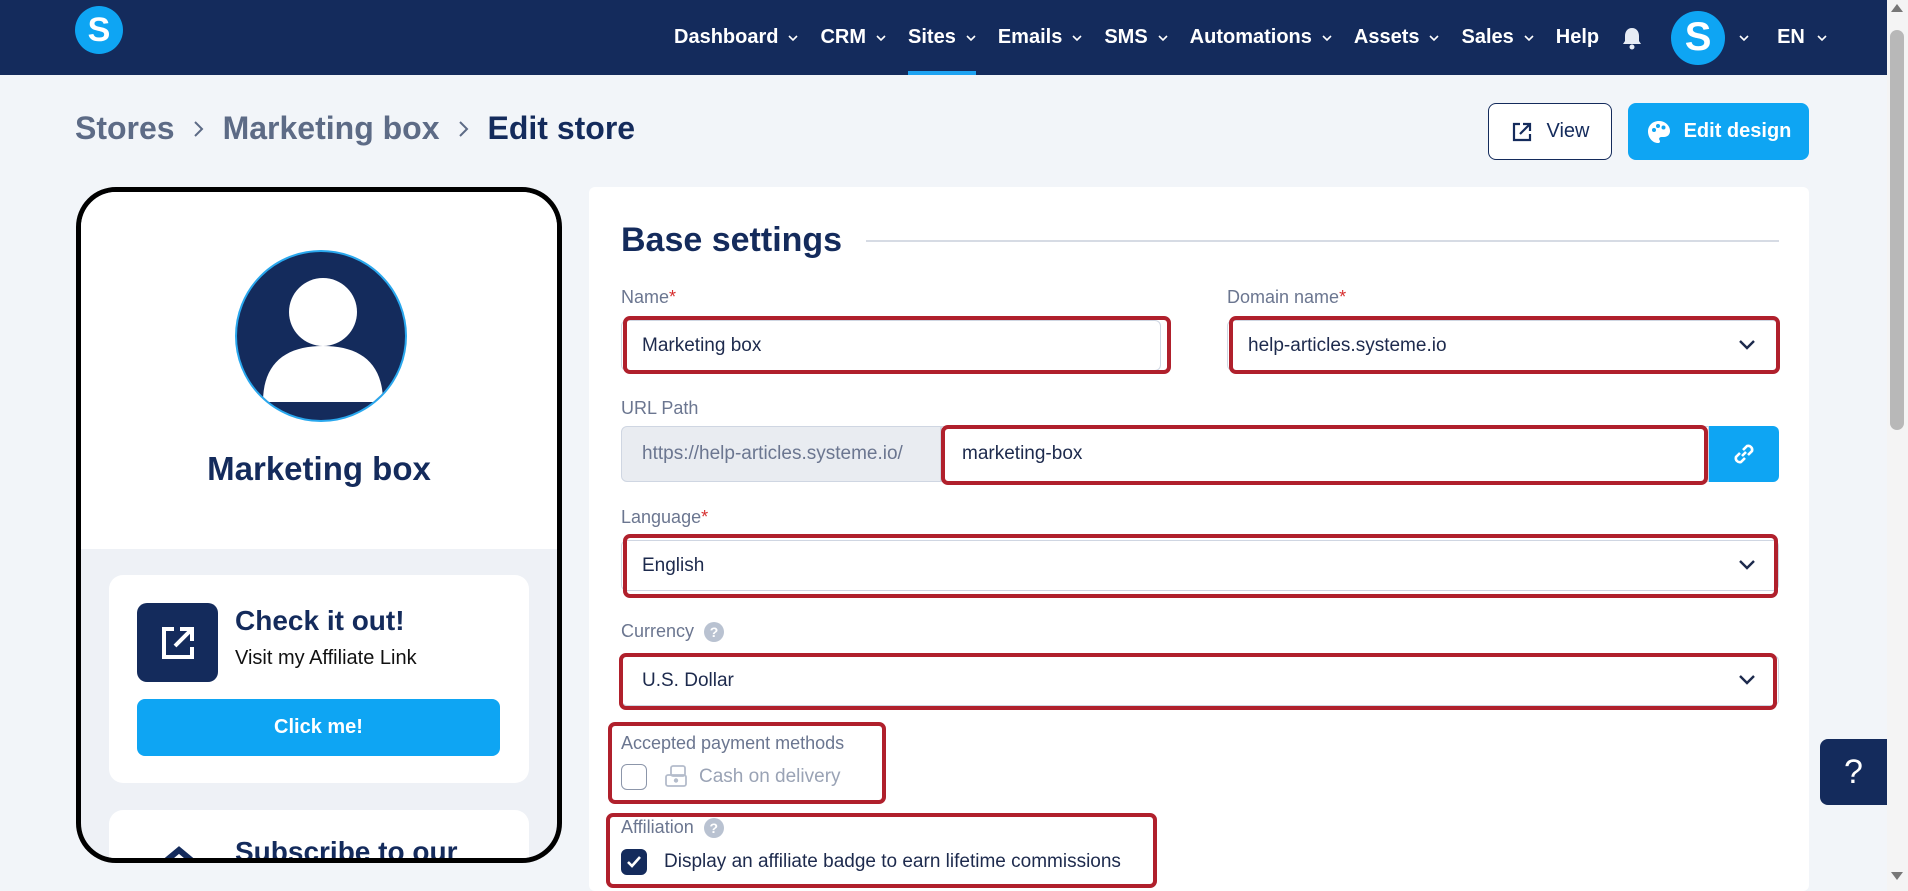  What do you see at coordinates (318, 727) in the screenshot?
I see `click-me-button: Click me!` at bounding box center [318, 727].